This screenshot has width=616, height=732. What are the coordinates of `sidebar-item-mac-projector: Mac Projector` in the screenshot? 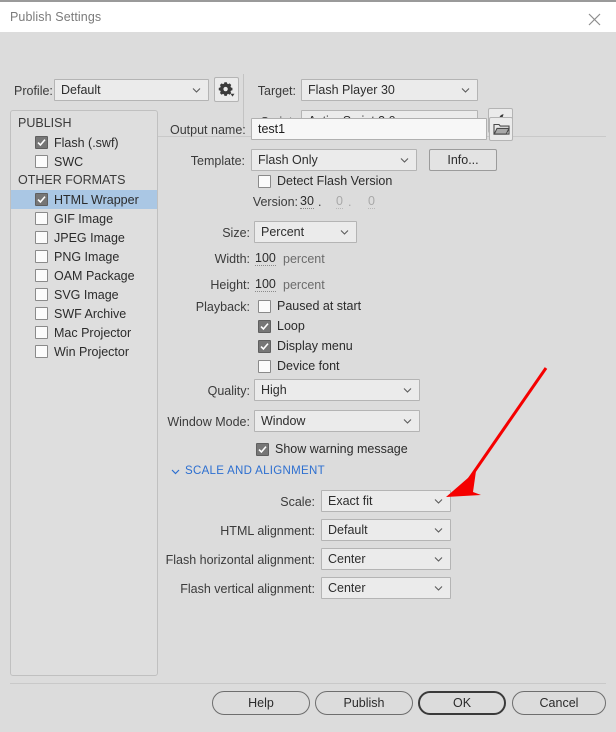 It's located at (84, 332).